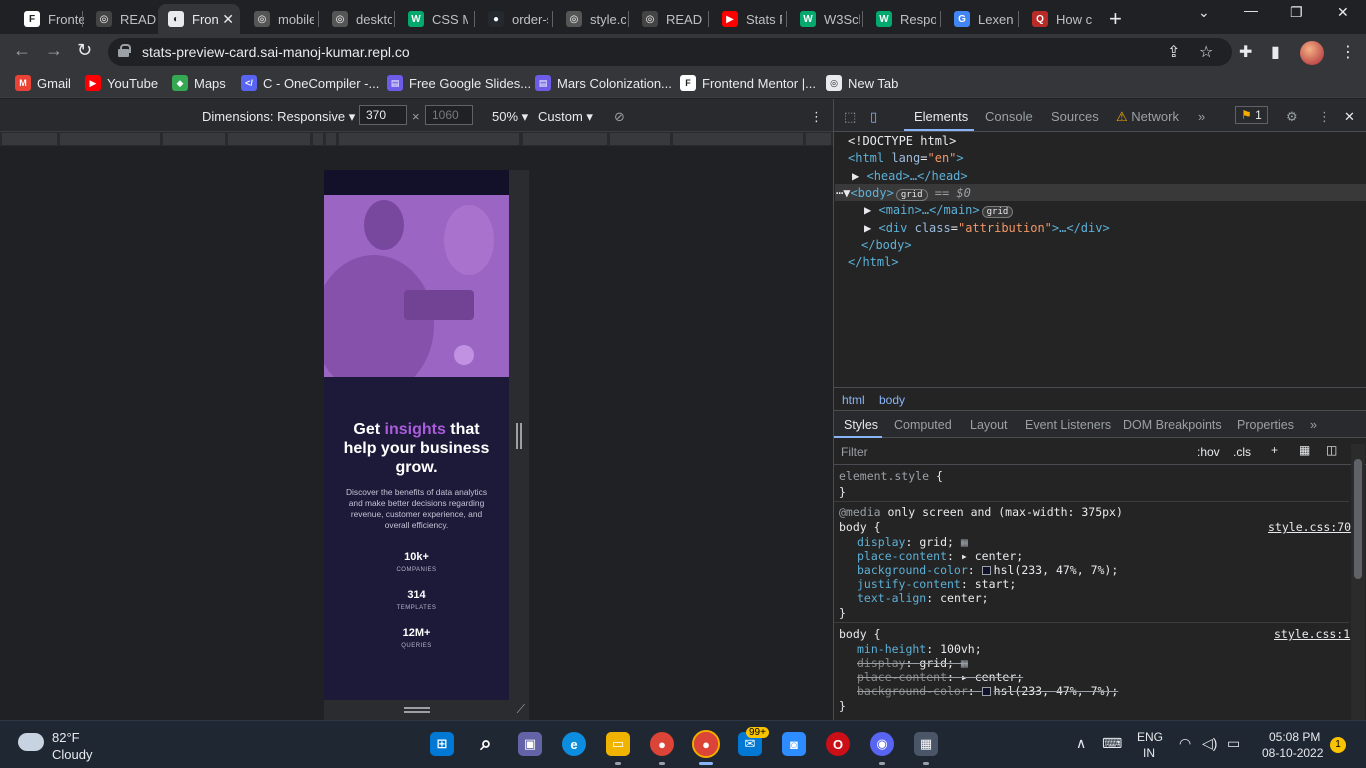 The image size is (1366, 768). I want to click on close-devtools-icon: ✕, so click(1349, 117).